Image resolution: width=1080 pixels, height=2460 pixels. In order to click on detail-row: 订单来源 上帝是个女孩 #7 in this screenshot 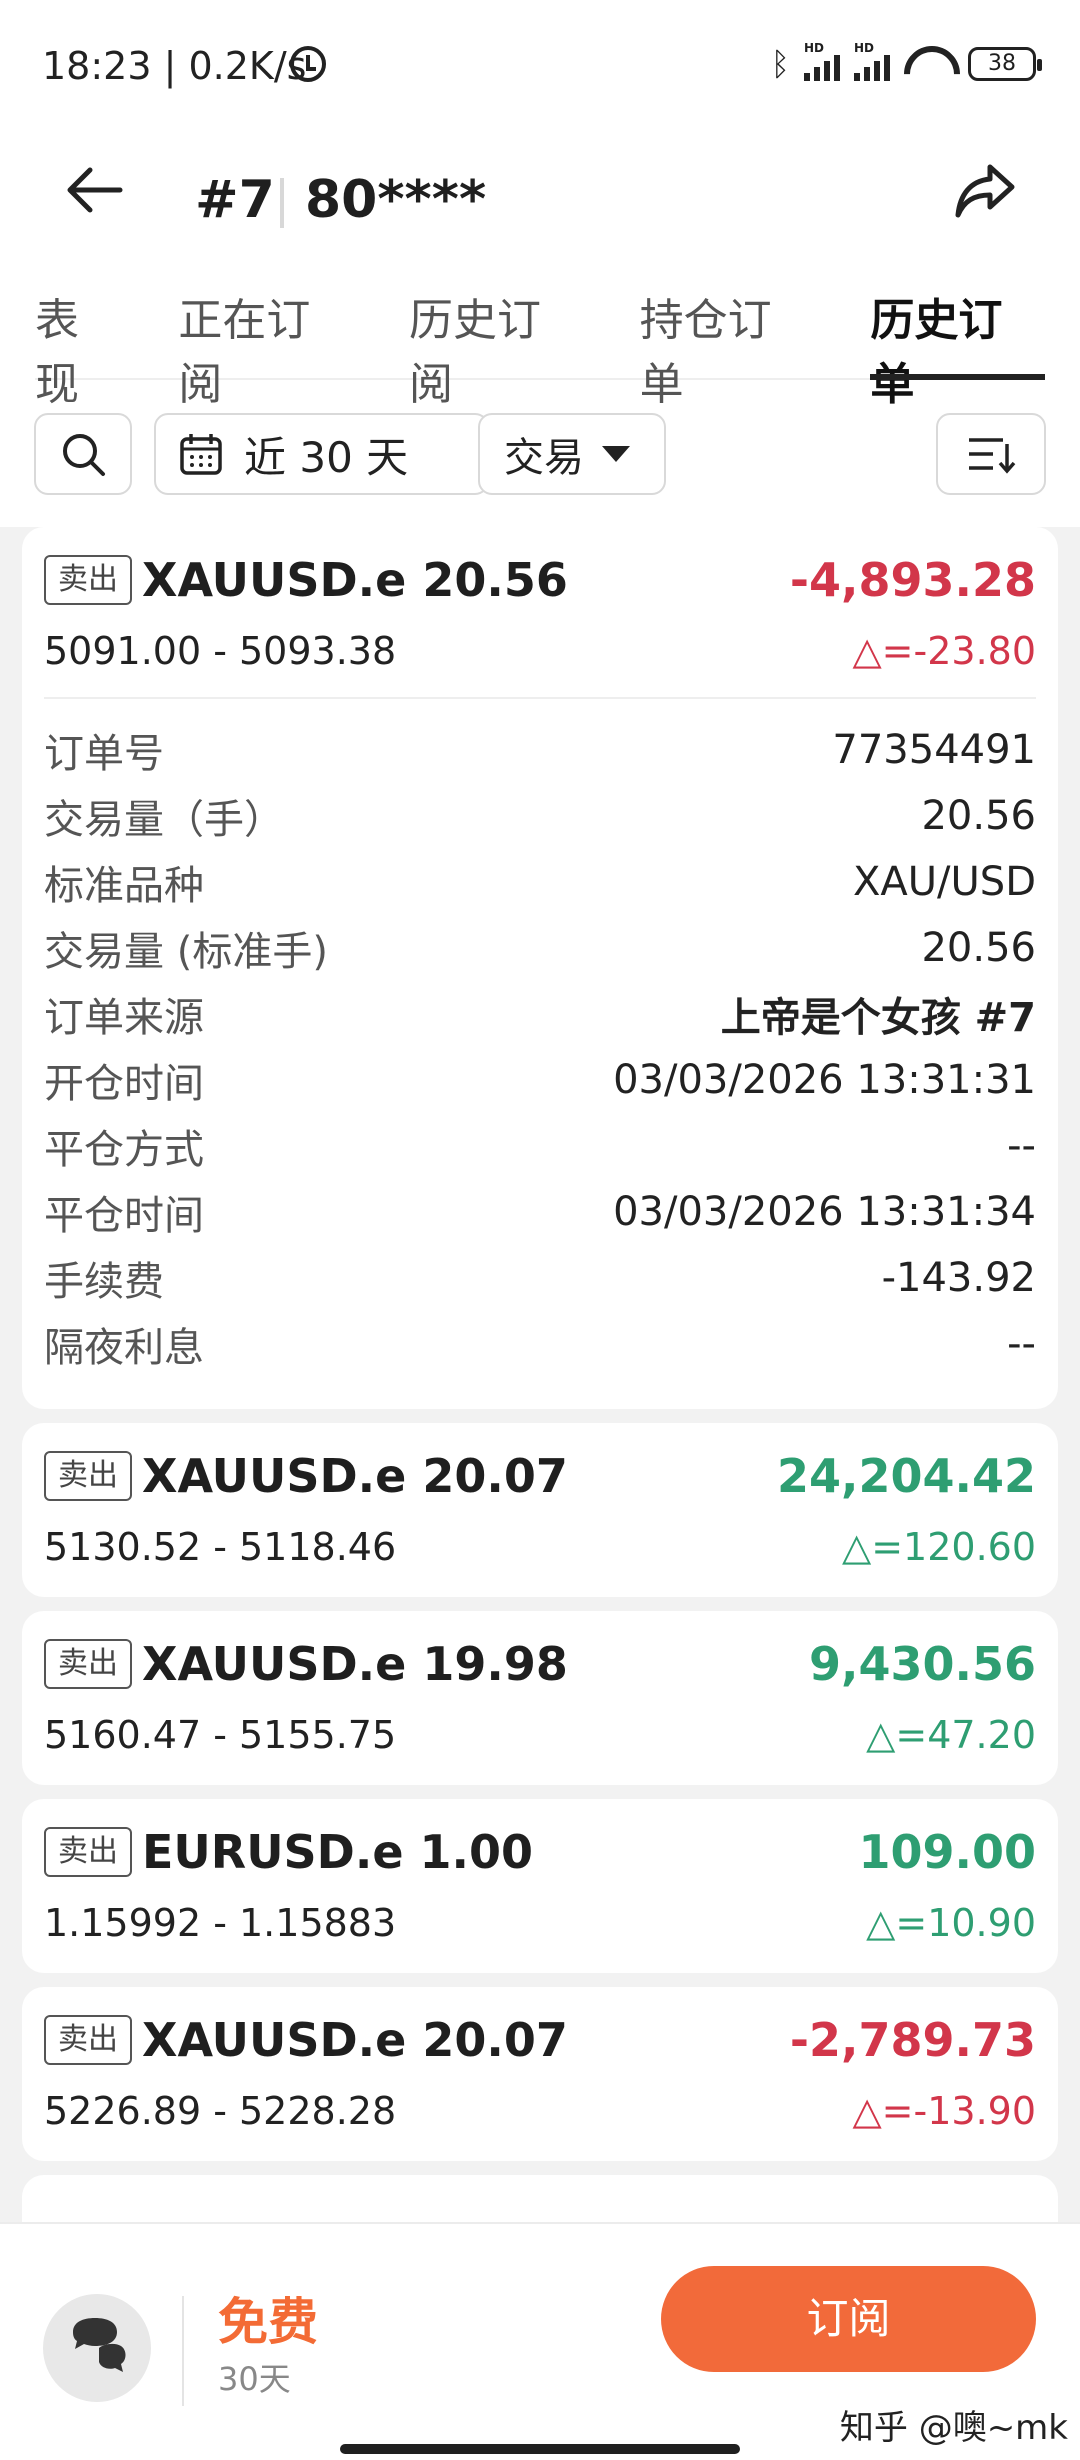, I will do `click(540, 1014)`.